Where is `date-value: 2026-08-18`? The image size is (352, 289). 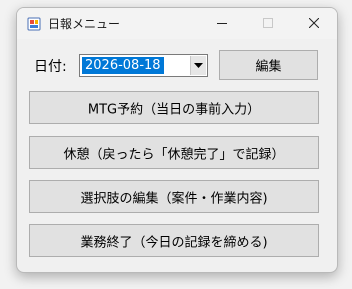
date-value: 2026-08-18 is located at coordinates (123, 65).